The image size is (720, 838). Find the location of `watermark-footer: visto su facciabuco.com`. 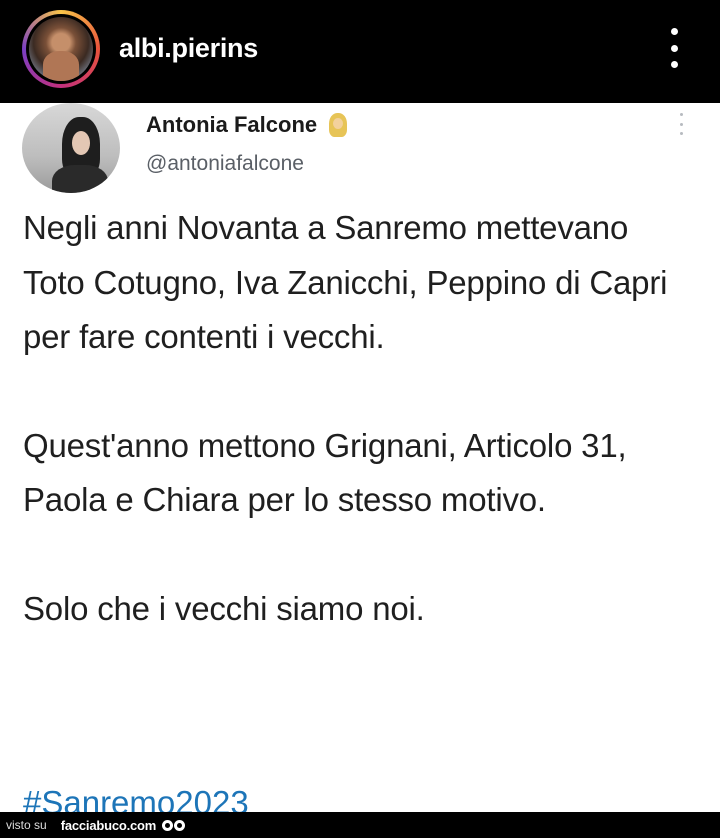

watermark-footer: visto su facciabuco.com is located at coordinates (360, 825).